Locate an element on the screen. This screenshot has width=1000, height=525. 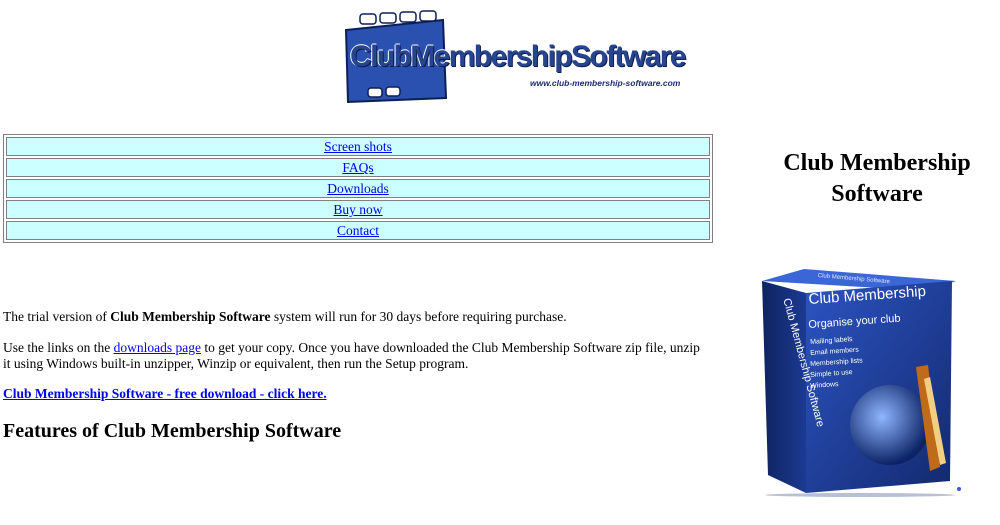
nav-cell-downloads: Downloads is located at coordinates (358, 188).